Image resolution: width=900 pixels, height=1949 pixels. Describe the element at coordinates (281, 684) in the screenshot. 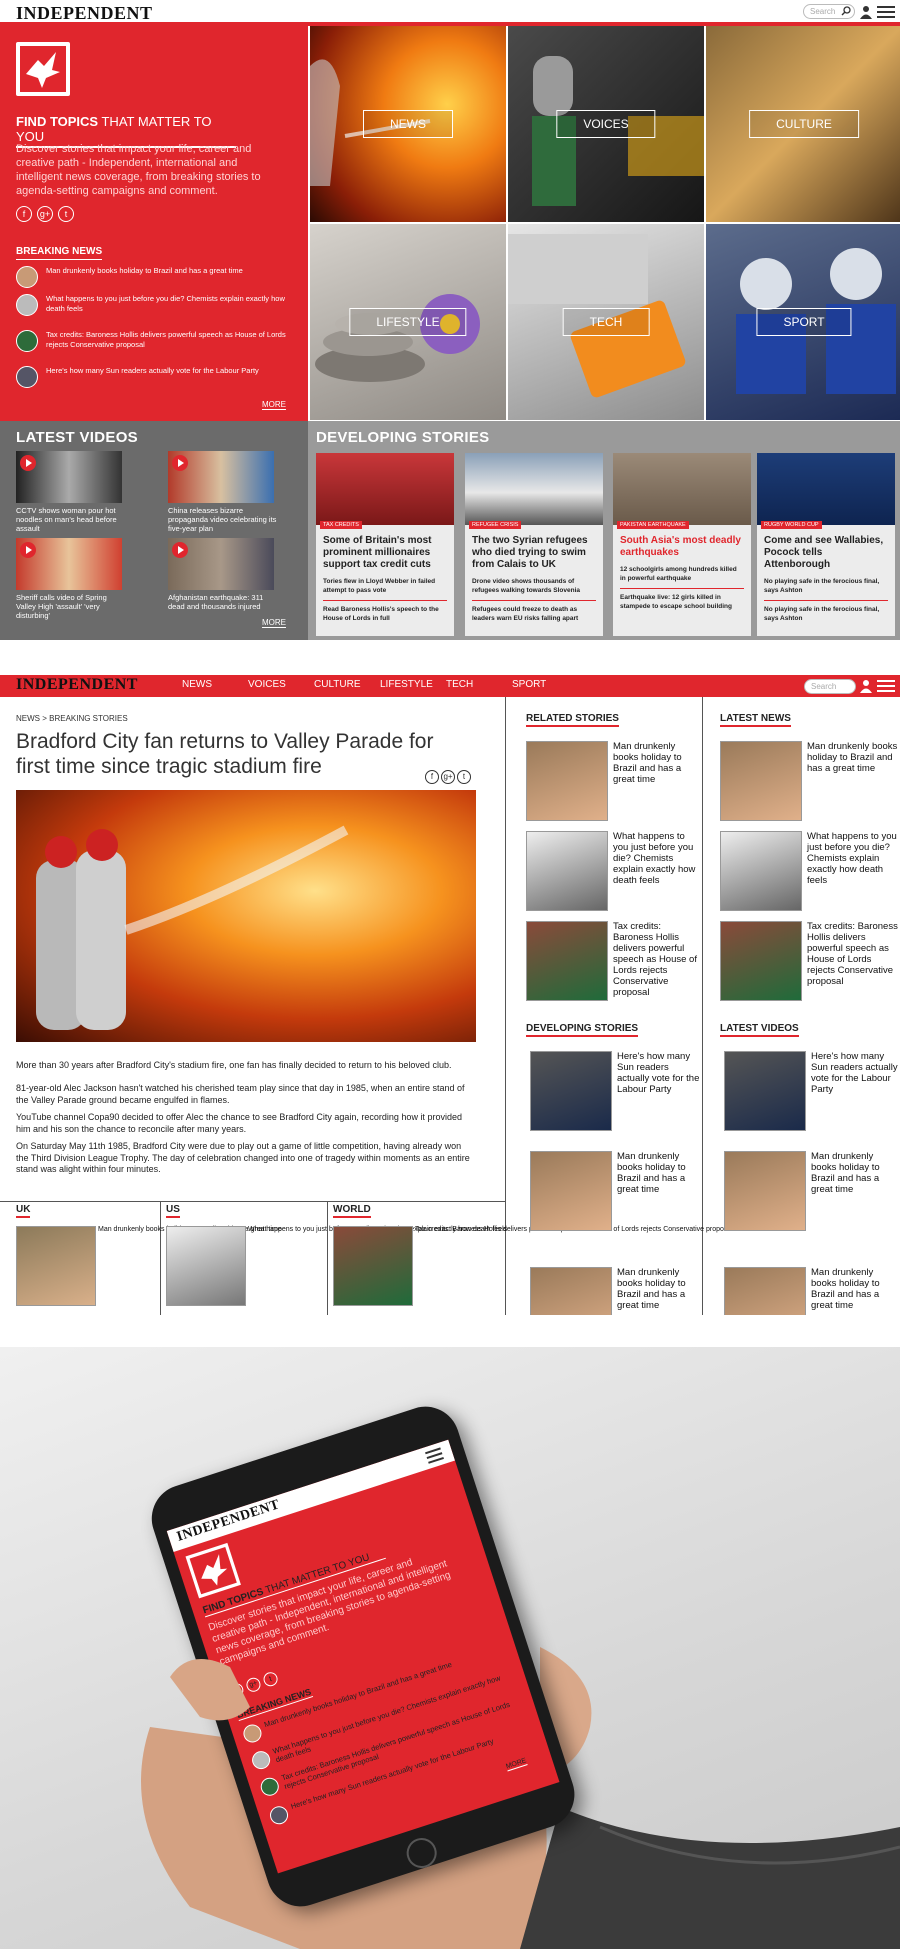

I see `nav-item-voices: VOICES` at that location.